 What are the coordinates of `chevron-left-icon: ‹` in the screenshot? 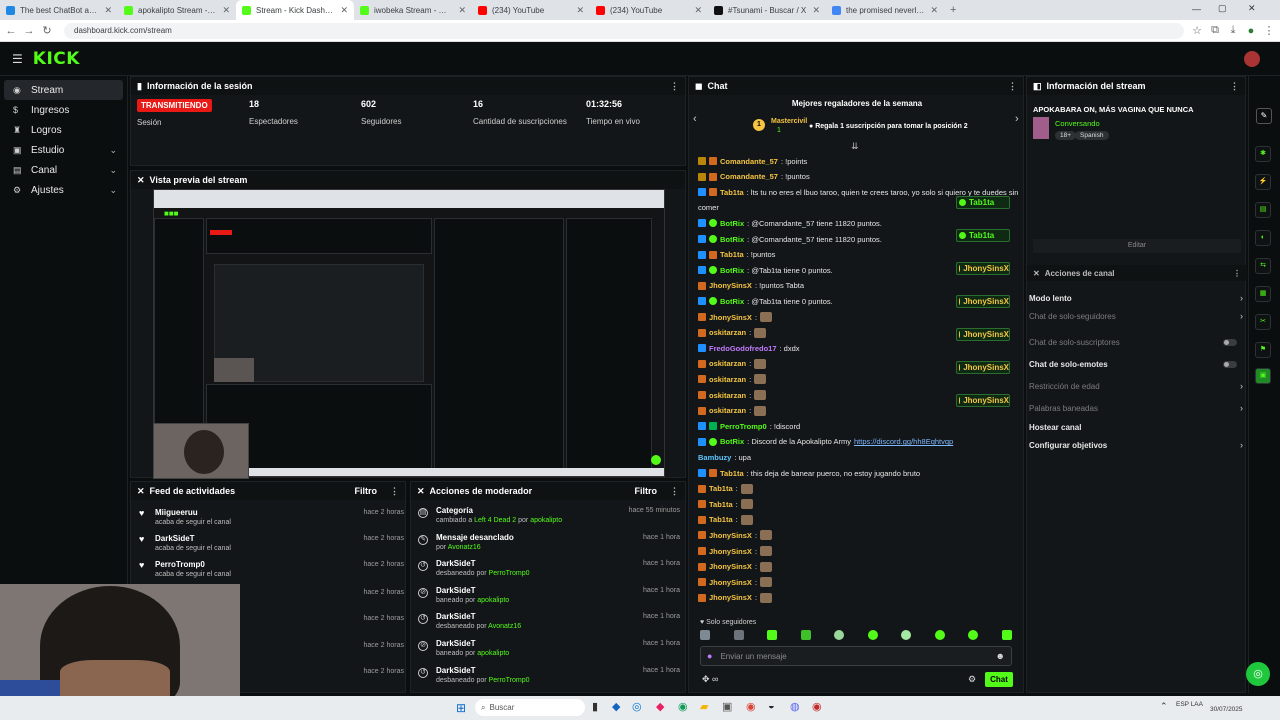 It's located at (695, 119).